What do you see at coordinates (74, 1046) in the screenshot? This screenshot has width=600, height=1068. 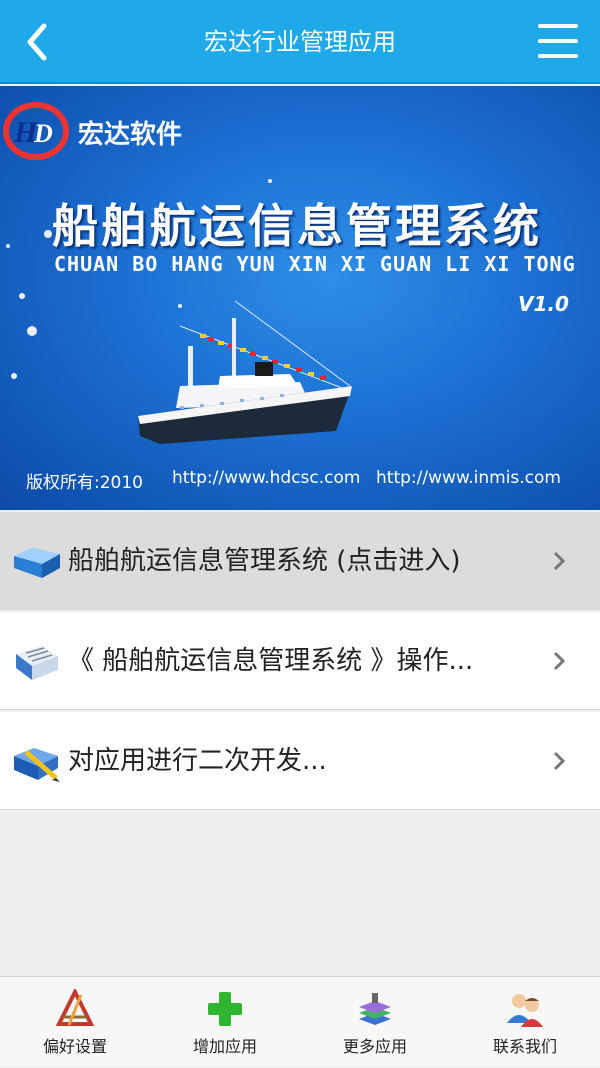 I see `nav-label: 偏好设置` at bounding box center [74, 1046].